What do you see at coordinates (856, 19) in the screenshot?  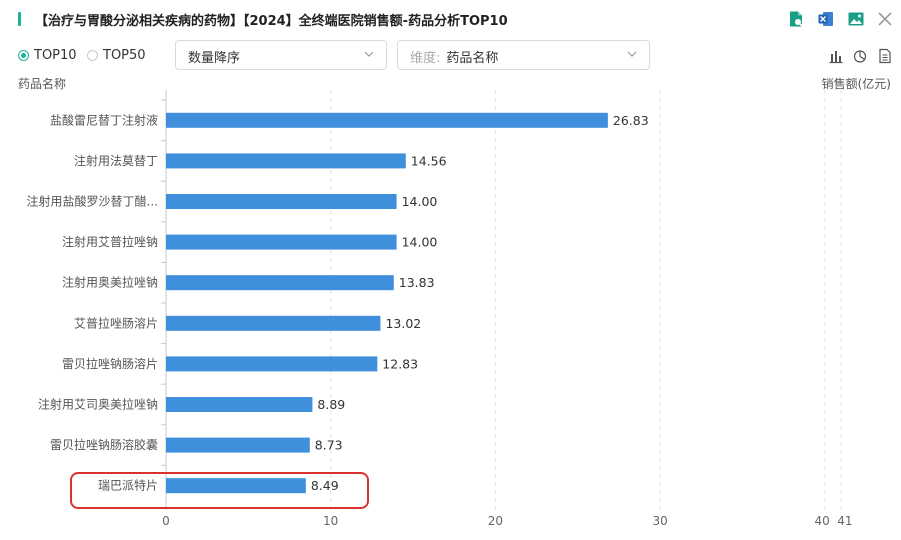 I see `image-icon` at bounding box center [856, 19].